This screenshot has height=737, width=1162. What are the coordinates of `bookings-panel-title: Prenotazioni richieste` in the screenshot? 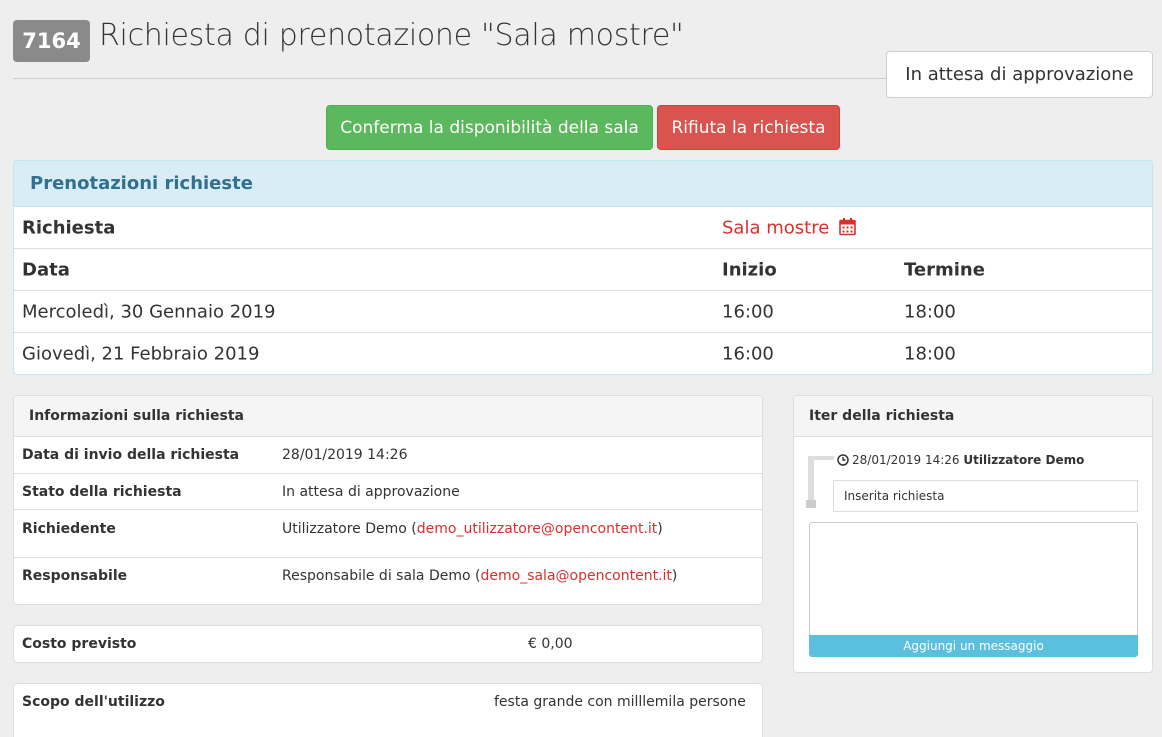 It's located at (583, 184).